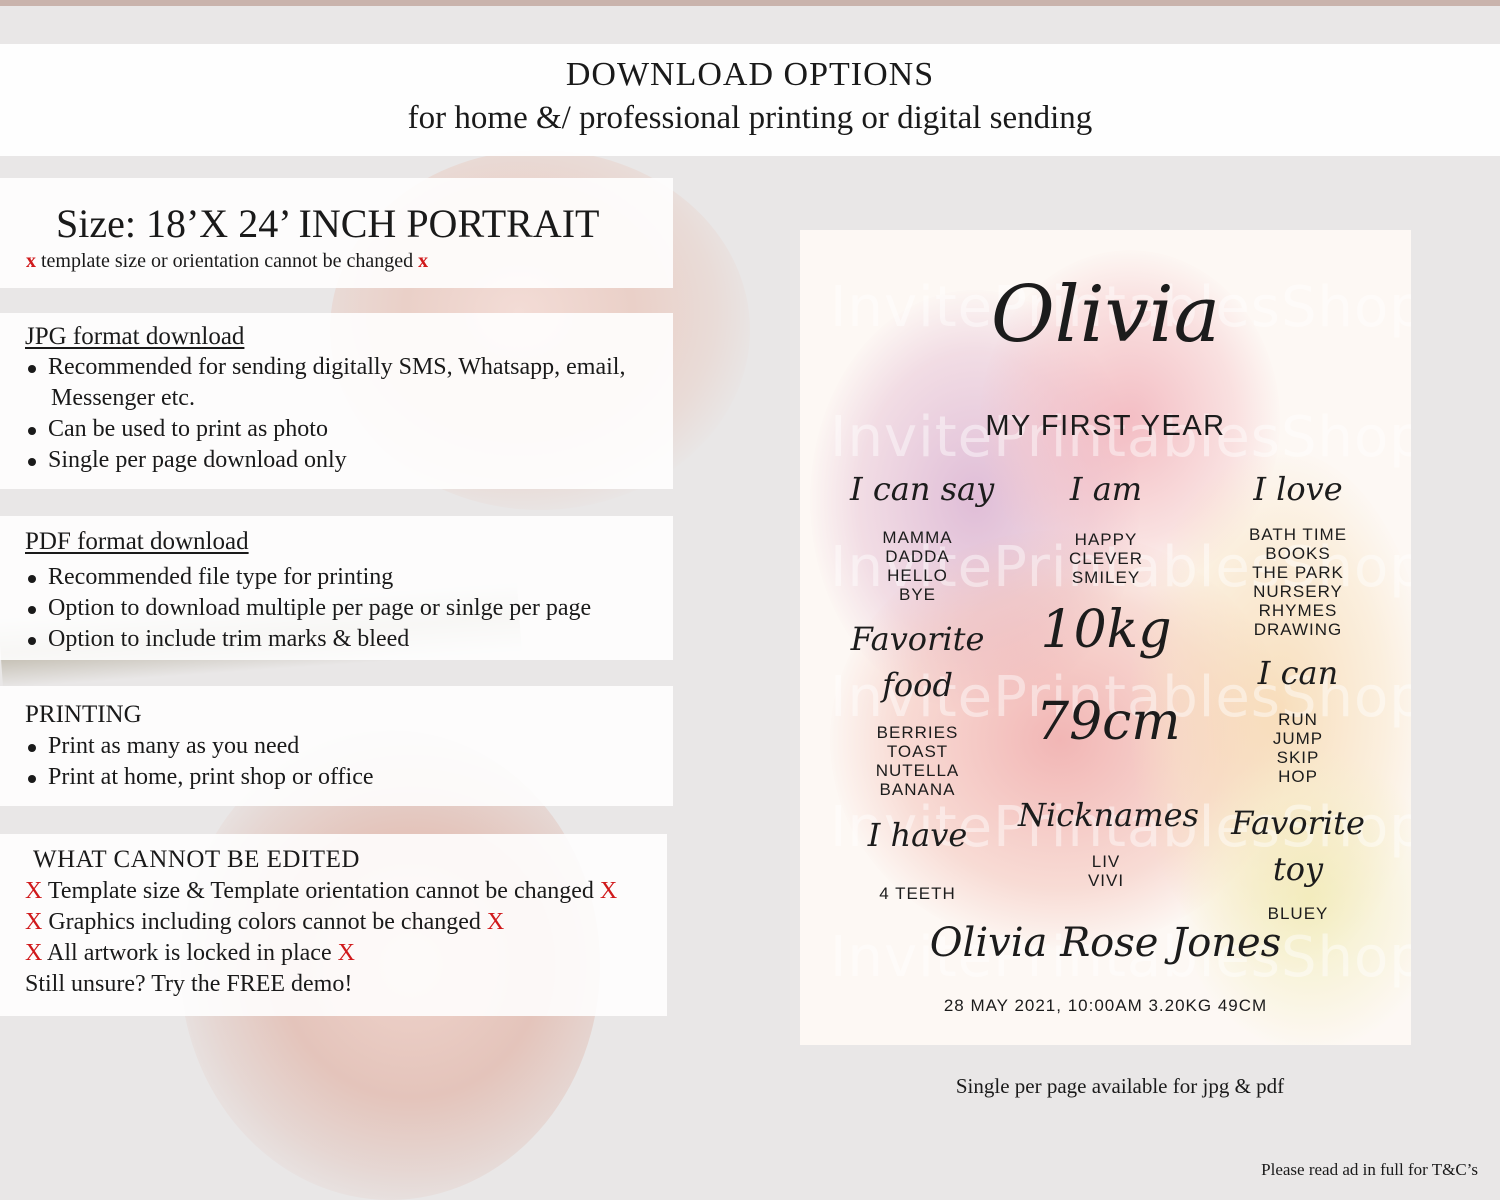  What do you see at coordinates (1105, 943) in the screenshot?
I see `poster-full-name: Olivia Rose Jones` at bounding box center [1105, 943].